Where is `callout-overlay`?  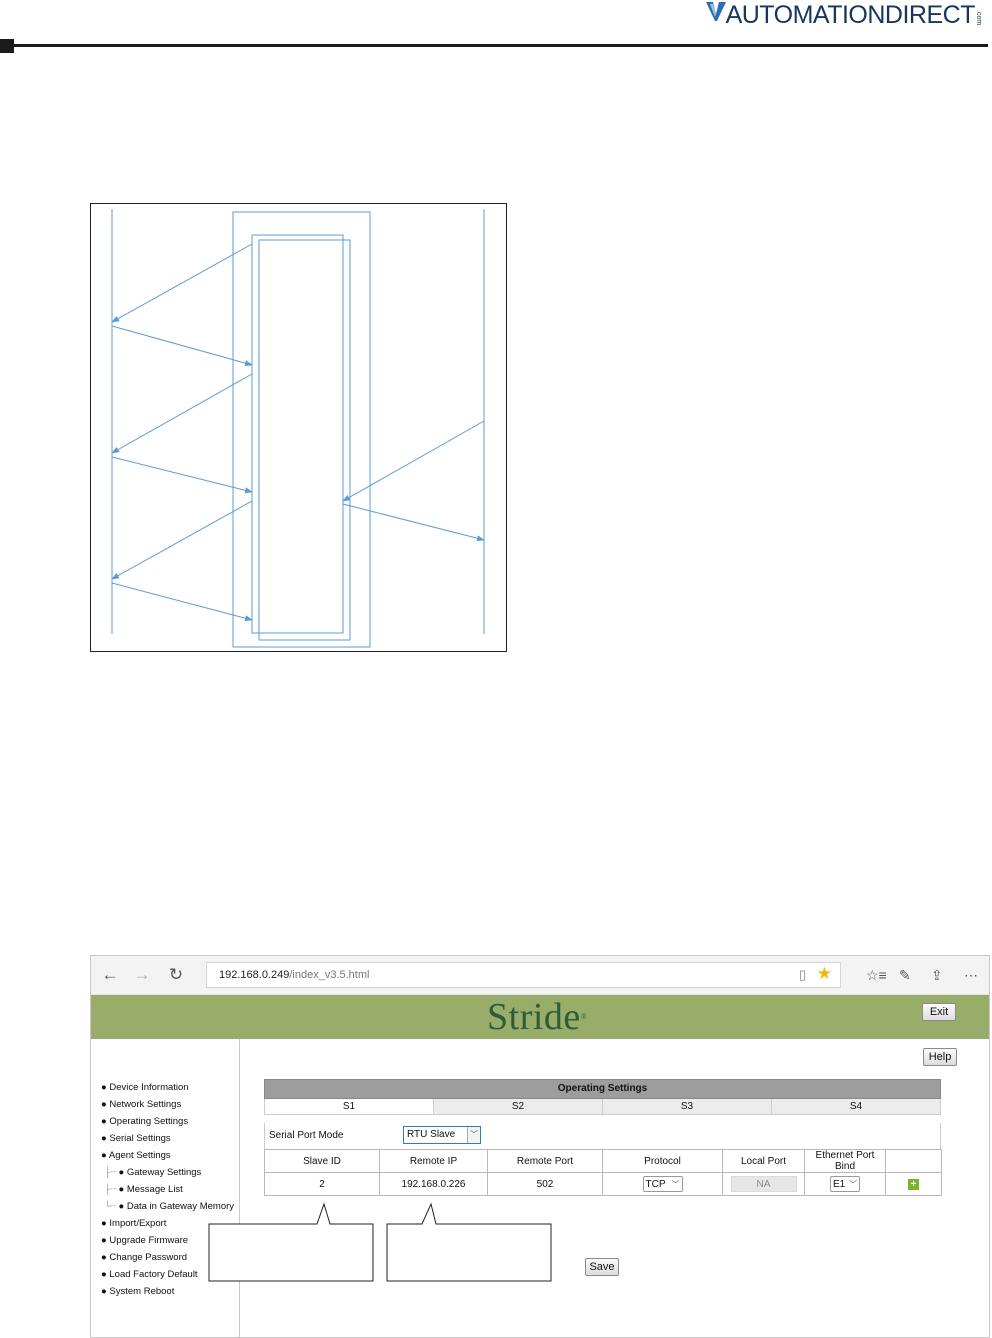 callout-overlay is located at coordinates (380, 1242).